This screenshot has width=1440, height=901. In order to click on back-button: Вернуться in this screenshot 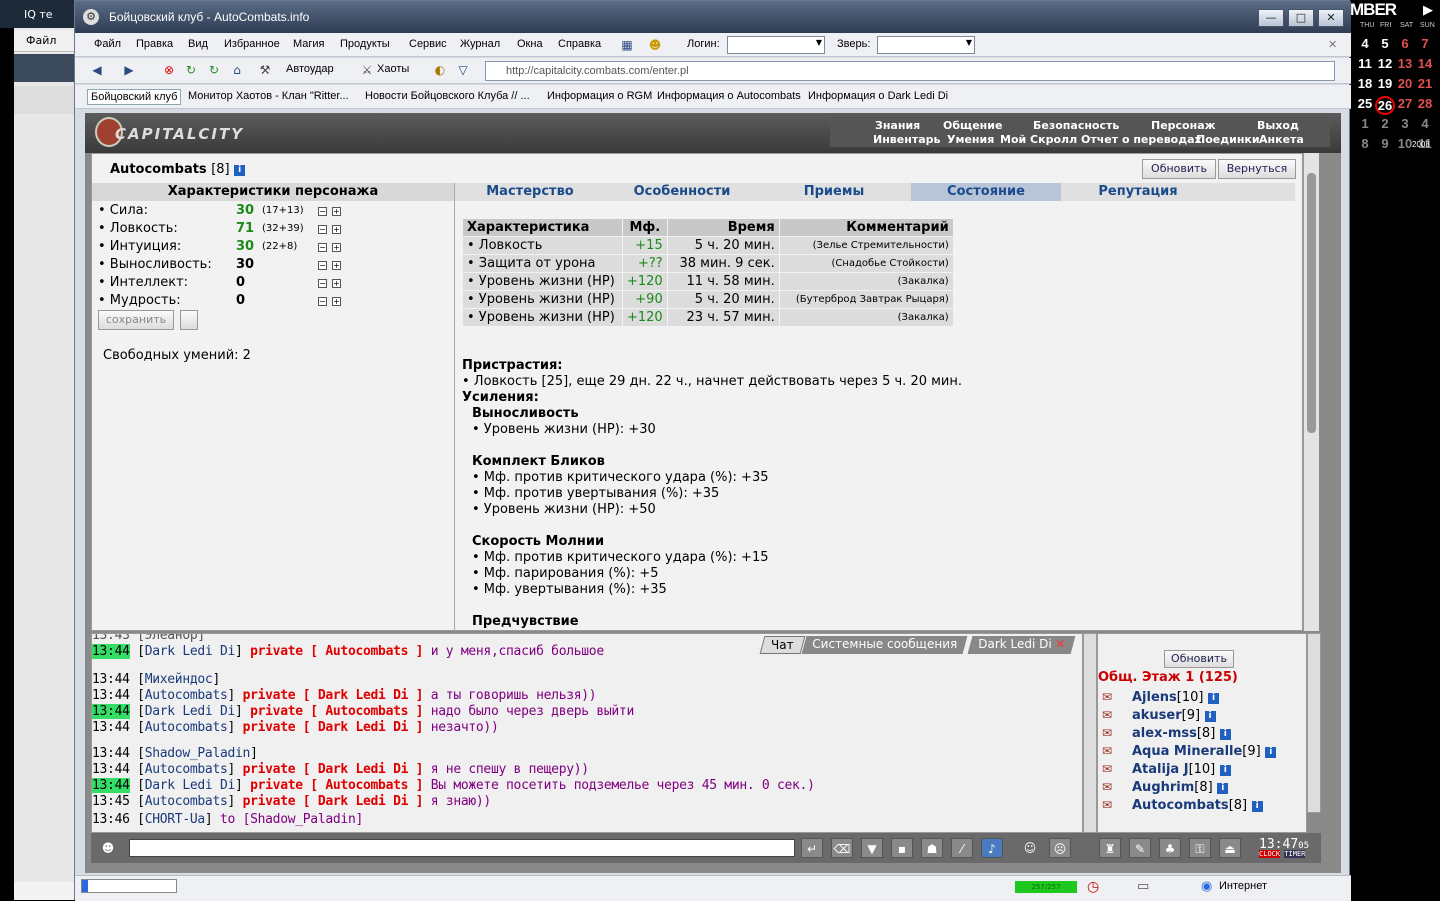, I will do `click(1257, 169)`.